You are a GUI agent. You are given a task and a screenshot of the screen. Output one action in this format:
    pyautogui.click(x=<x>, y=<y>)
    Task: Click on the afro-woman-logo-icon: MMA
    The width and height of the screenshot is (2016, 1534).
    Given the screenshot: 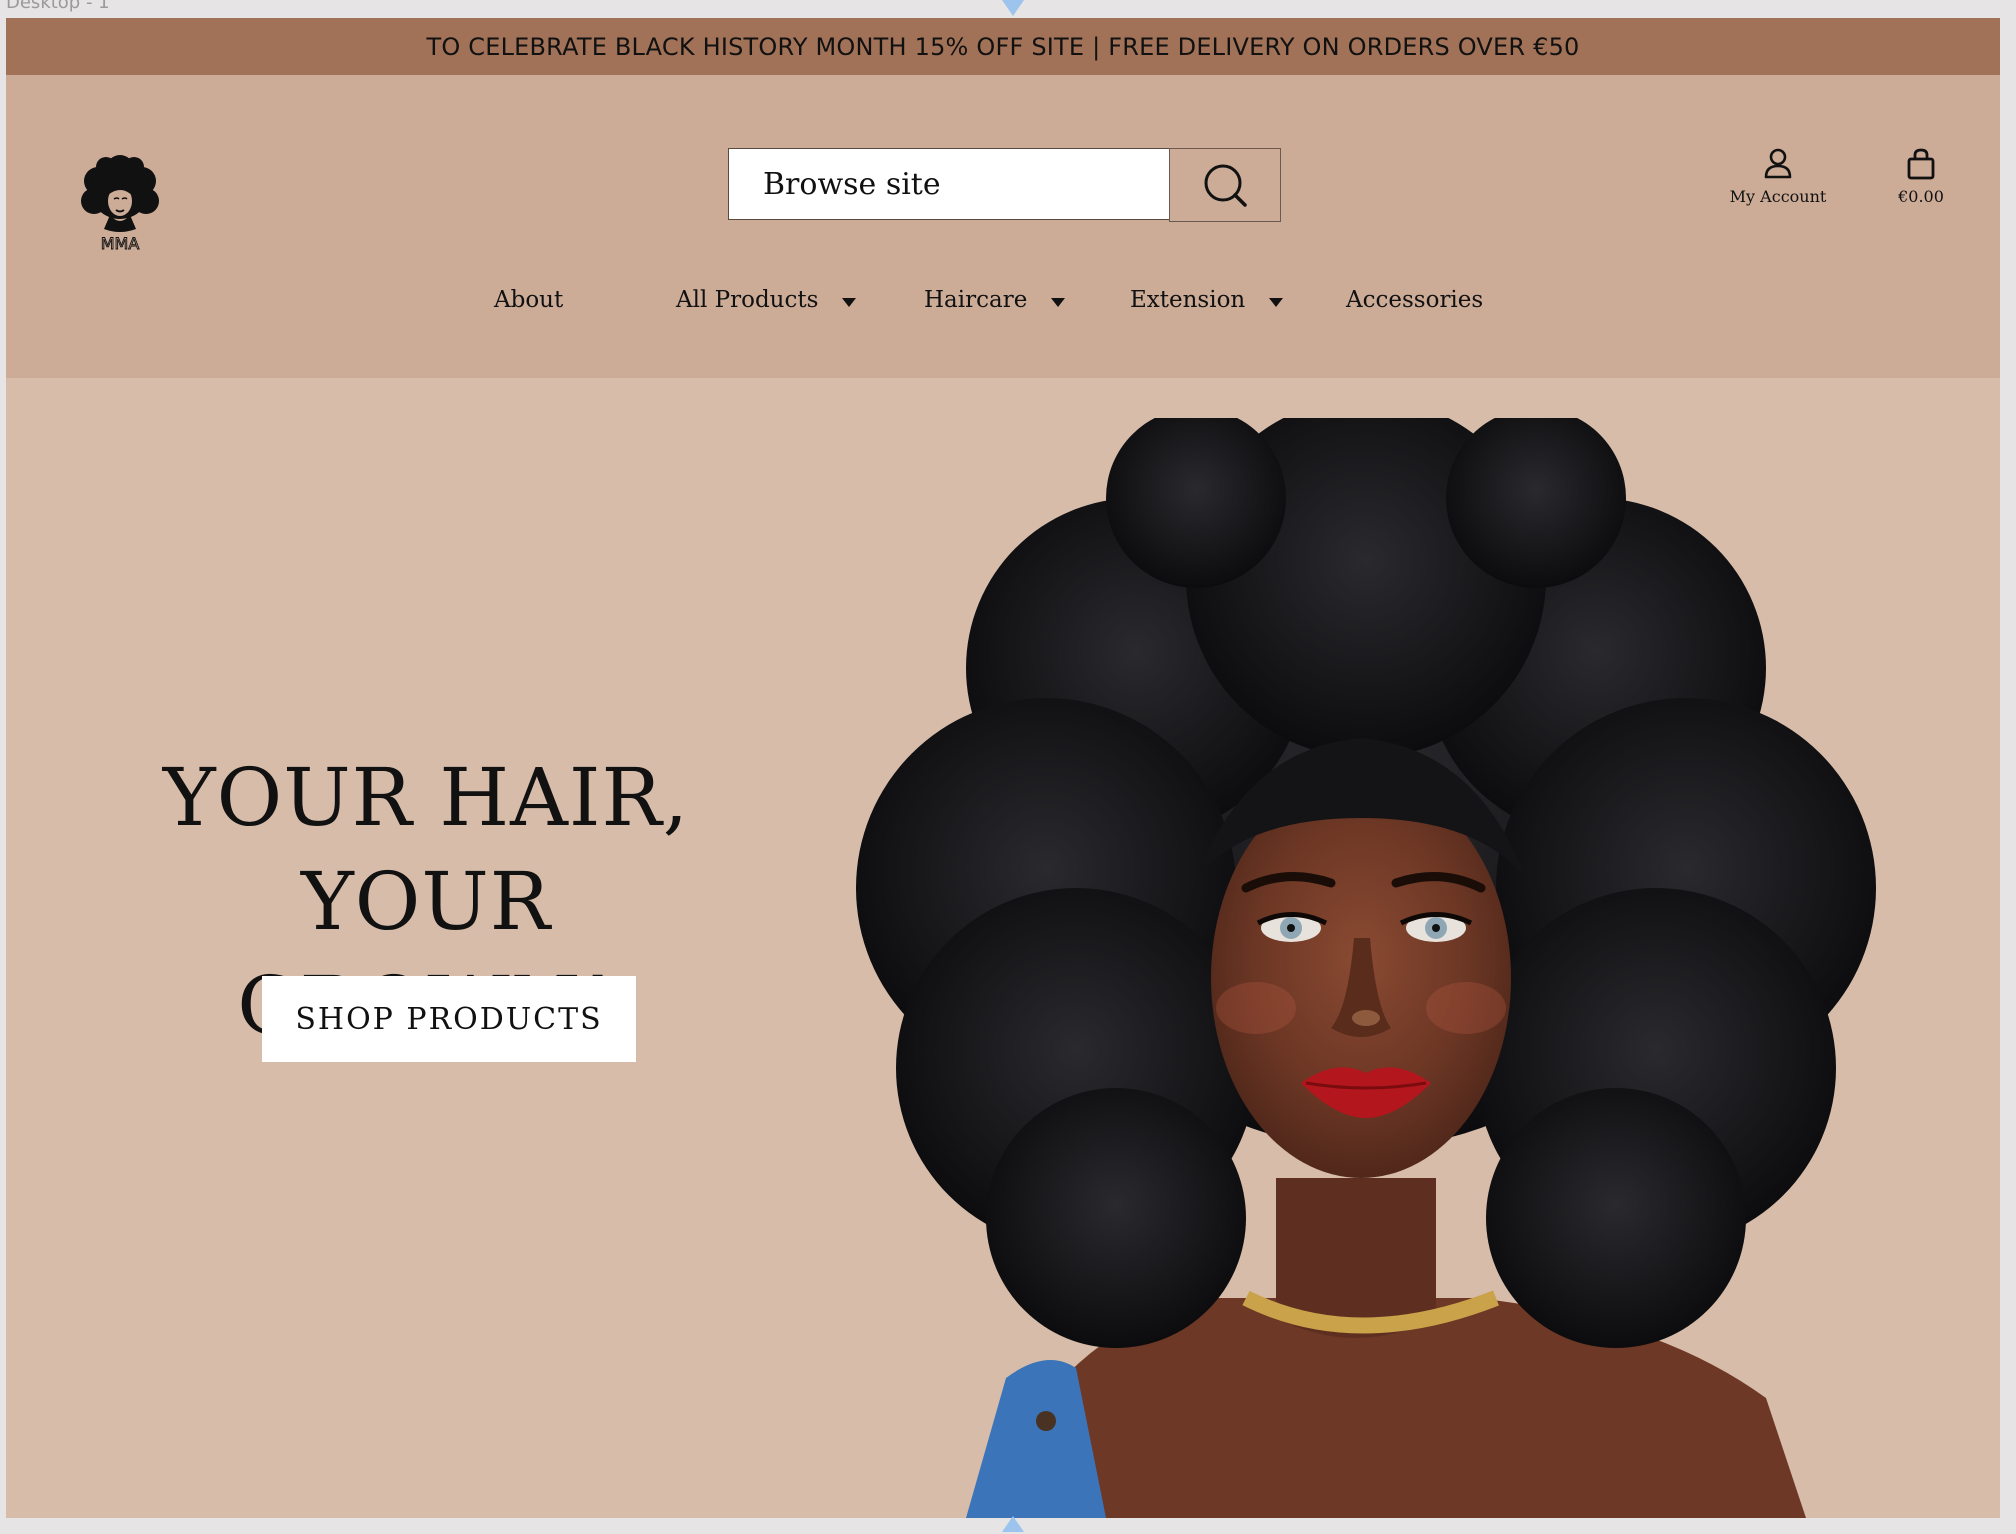 What is the action you would take?
    pyautogui.click(x=120, y=204)
    